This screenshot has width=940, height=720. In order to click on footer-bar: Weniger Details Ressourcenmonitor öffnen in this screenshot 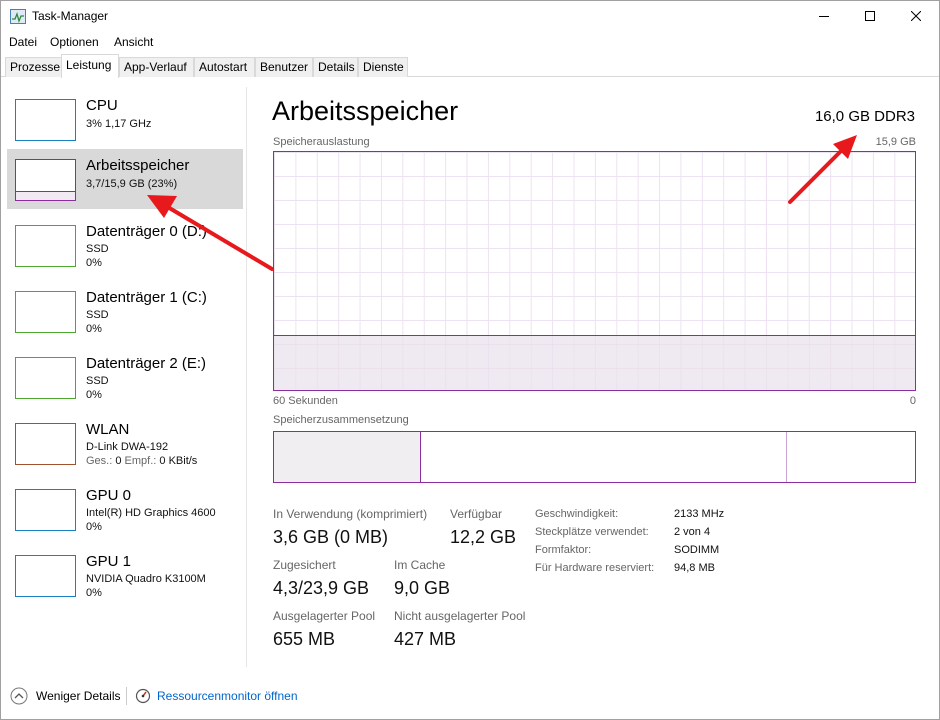, I will do `click(470, 697)`.